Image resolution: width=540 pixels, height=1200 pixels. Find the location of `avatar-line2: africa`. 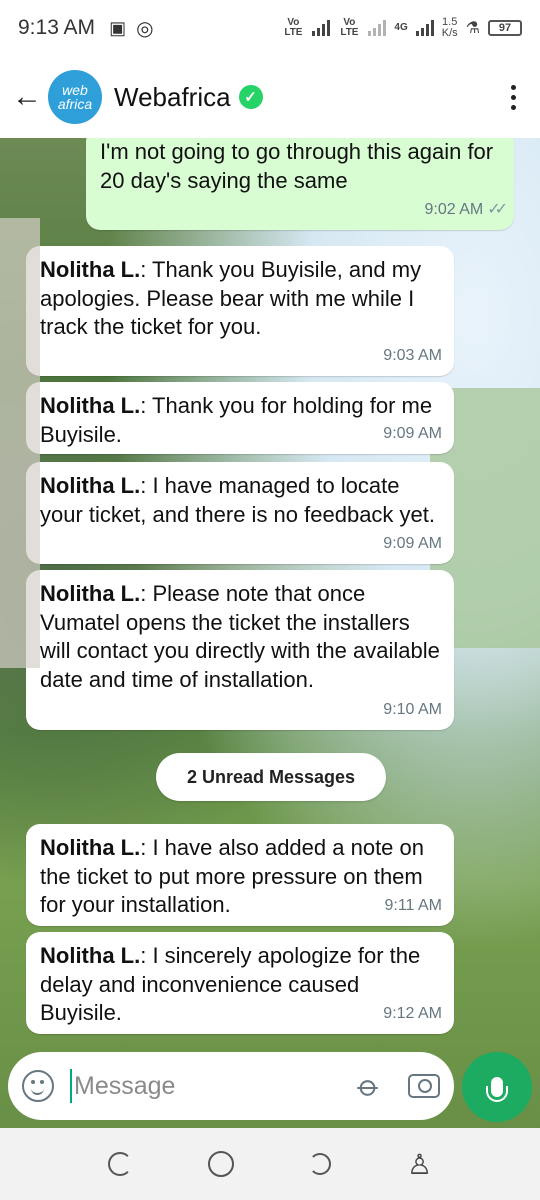

avatar-line2: africa is located at coordinates (75, 104).